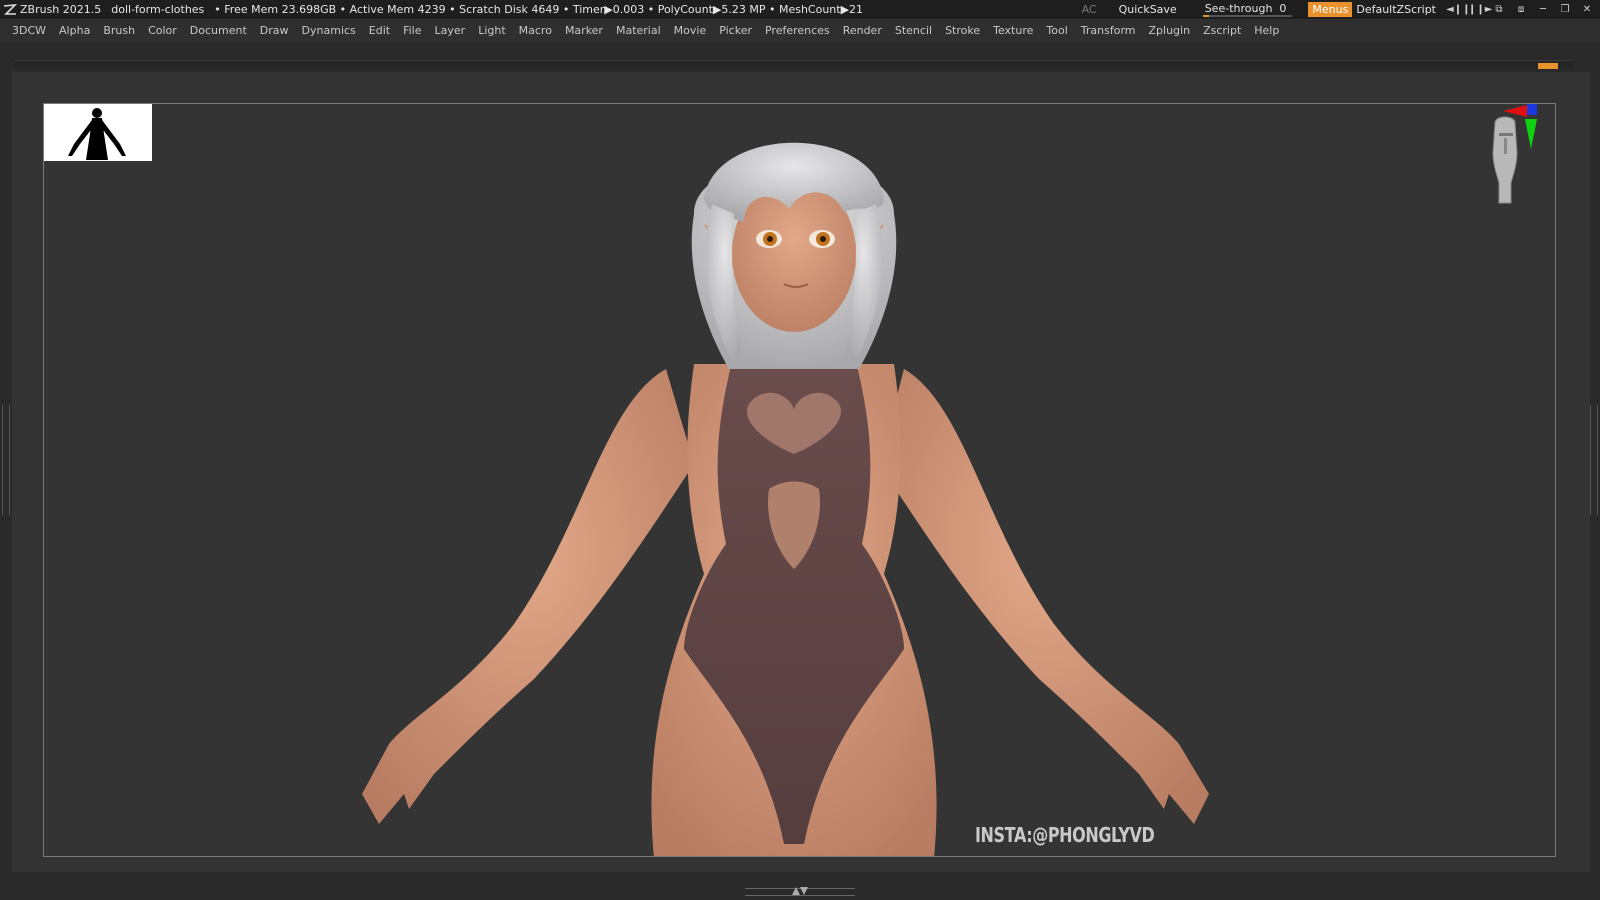 Image resolution: width=1600 pixels, height=900 pixels. I want to click on navigator-thumbnail, so click(98, 132).